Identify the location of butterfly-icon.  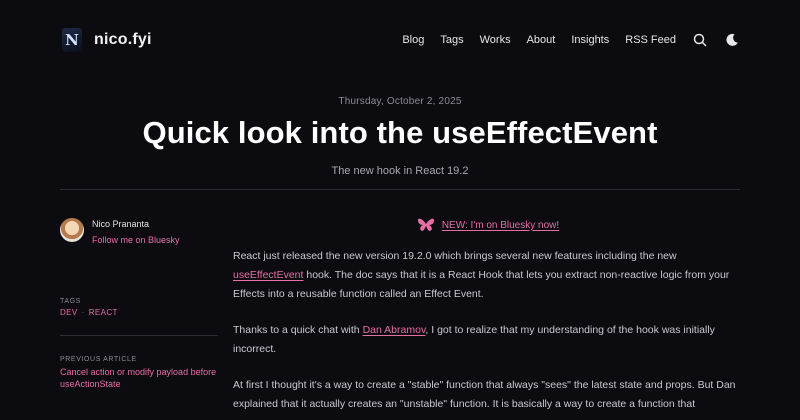
(425, 224).